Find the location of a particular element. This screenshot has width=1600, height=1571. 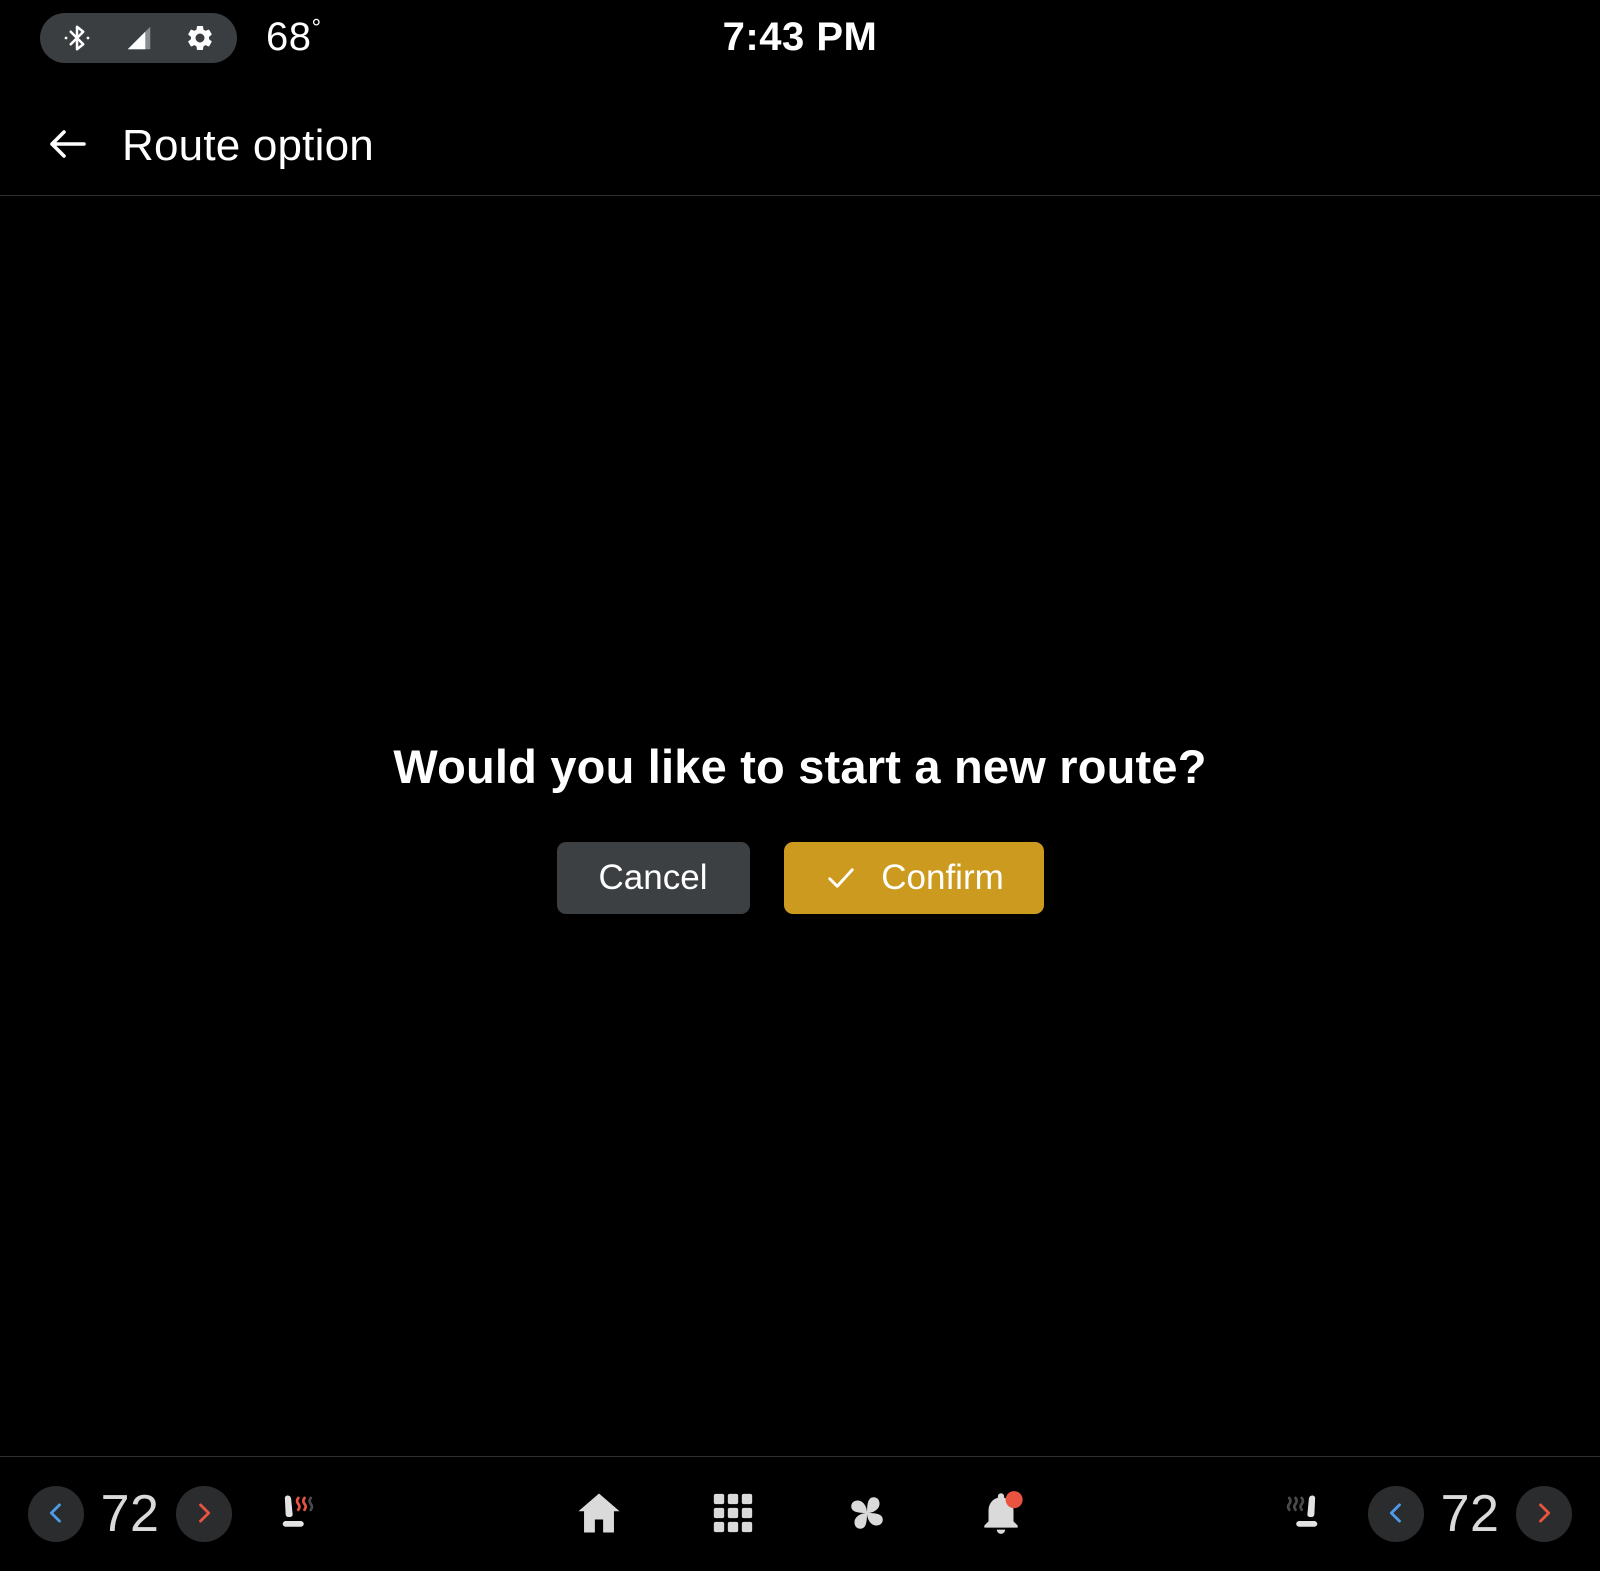

confirm-button-label: Confirm is located at coordinates (942, 877).